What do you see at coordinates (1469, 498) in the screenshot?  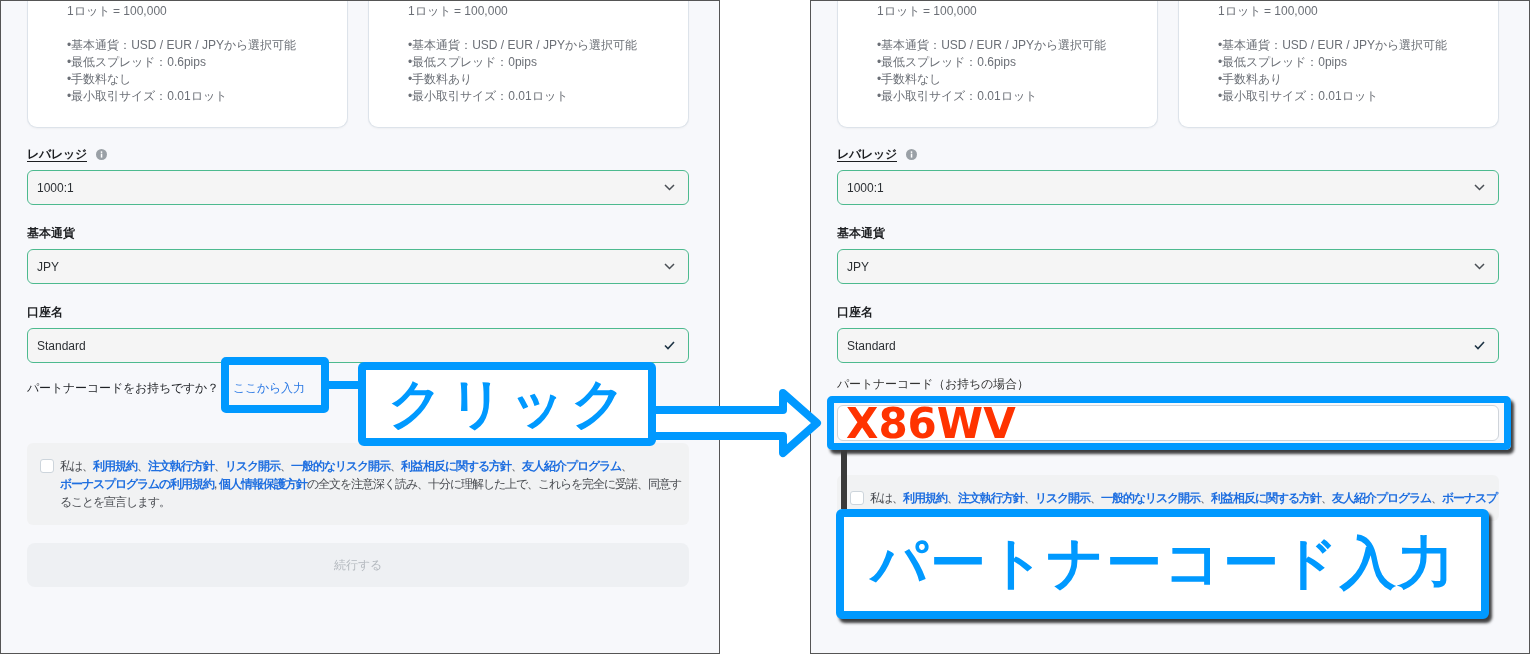 I see `text-link: ボーナスプ` at bounding box center [1469, 498].